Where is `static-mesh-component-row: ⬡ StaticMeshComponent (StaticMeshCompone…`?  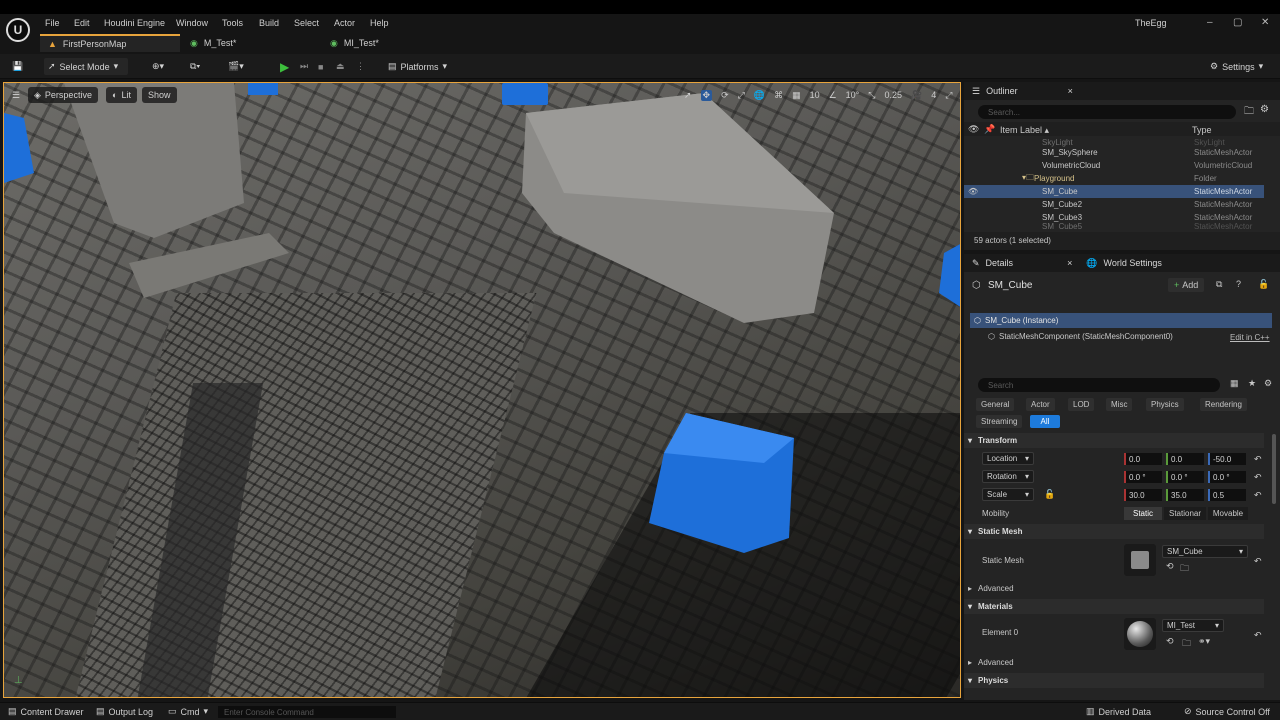 static-mesh-component-row: ⬡ StaticMeshComponent (StaticMeshCompone… is located at coordinates (1080, 336).